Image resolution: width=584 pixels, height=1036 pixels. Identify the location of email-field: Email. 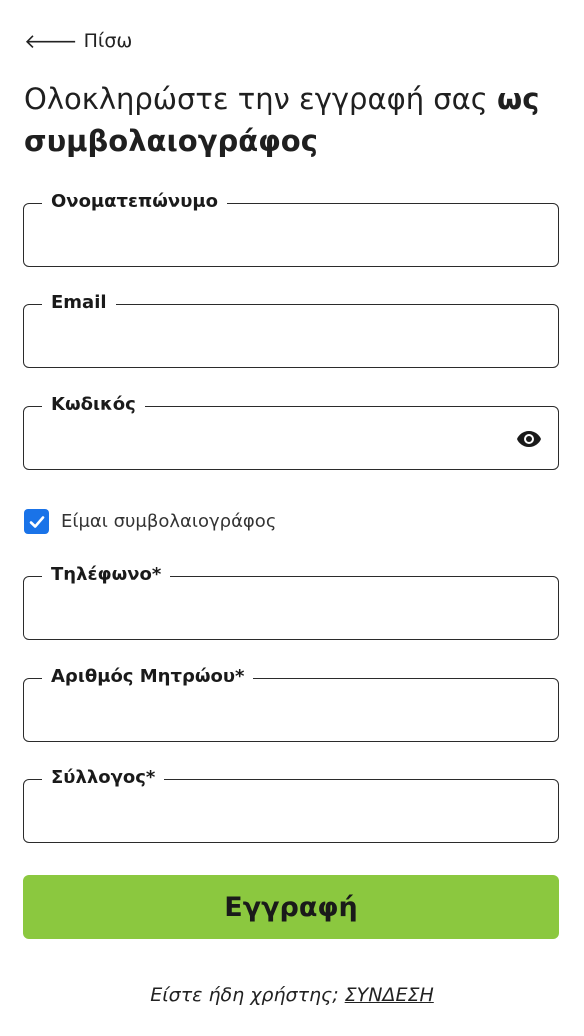
(291, 329).